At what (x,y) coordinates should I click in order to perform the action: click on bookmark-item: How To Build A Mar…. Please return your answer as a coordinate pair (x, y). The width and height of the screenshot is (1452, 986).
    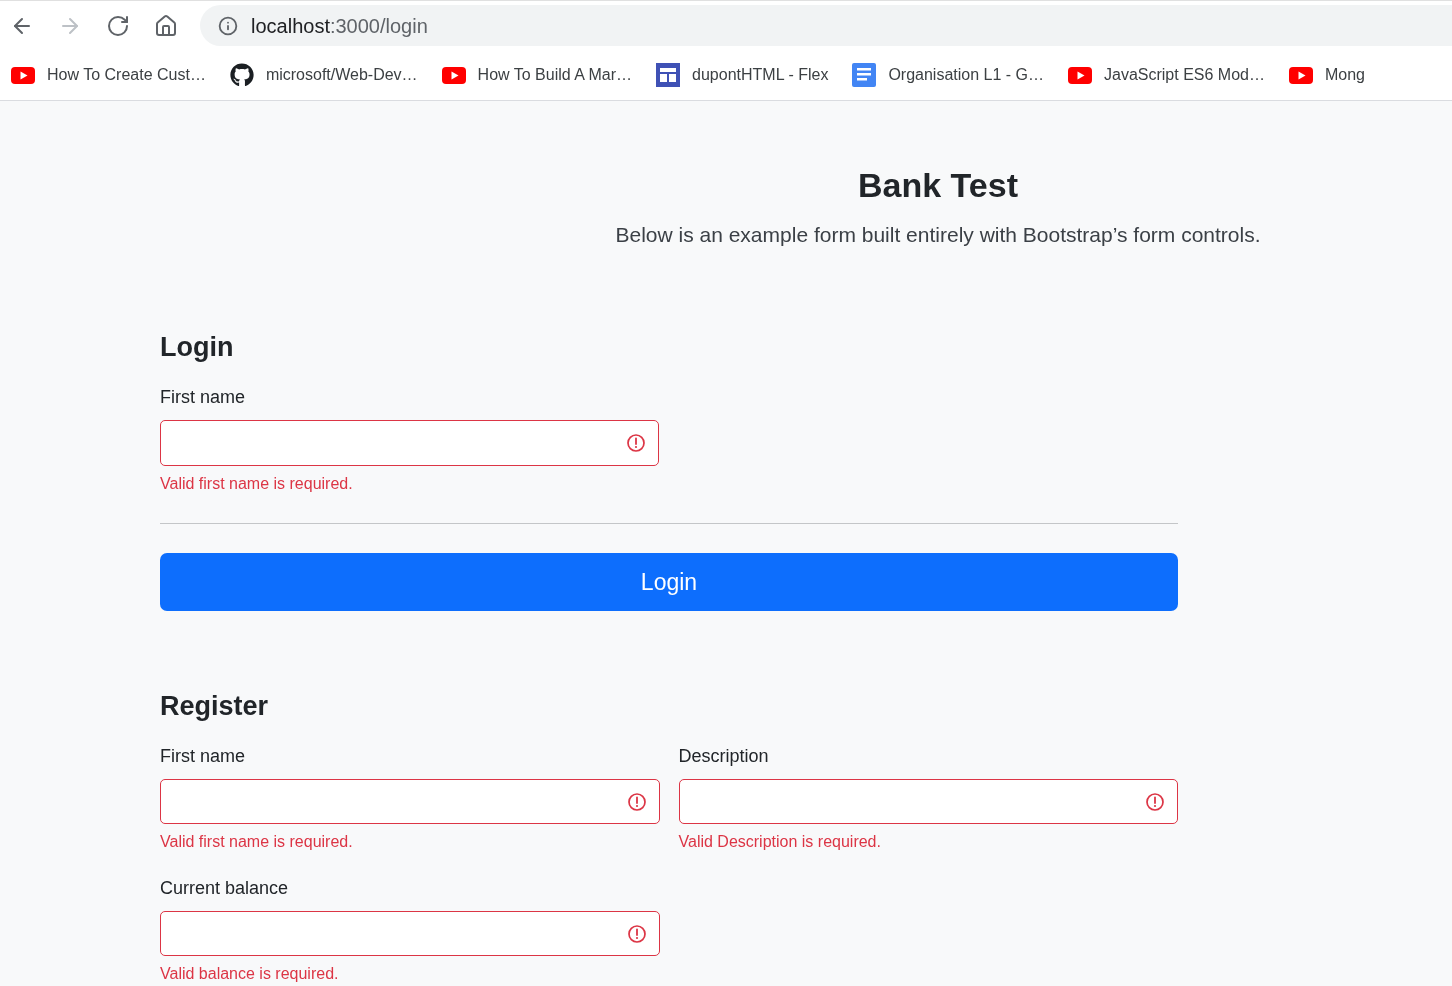
    Looking at the image, I should click on (537, 75).